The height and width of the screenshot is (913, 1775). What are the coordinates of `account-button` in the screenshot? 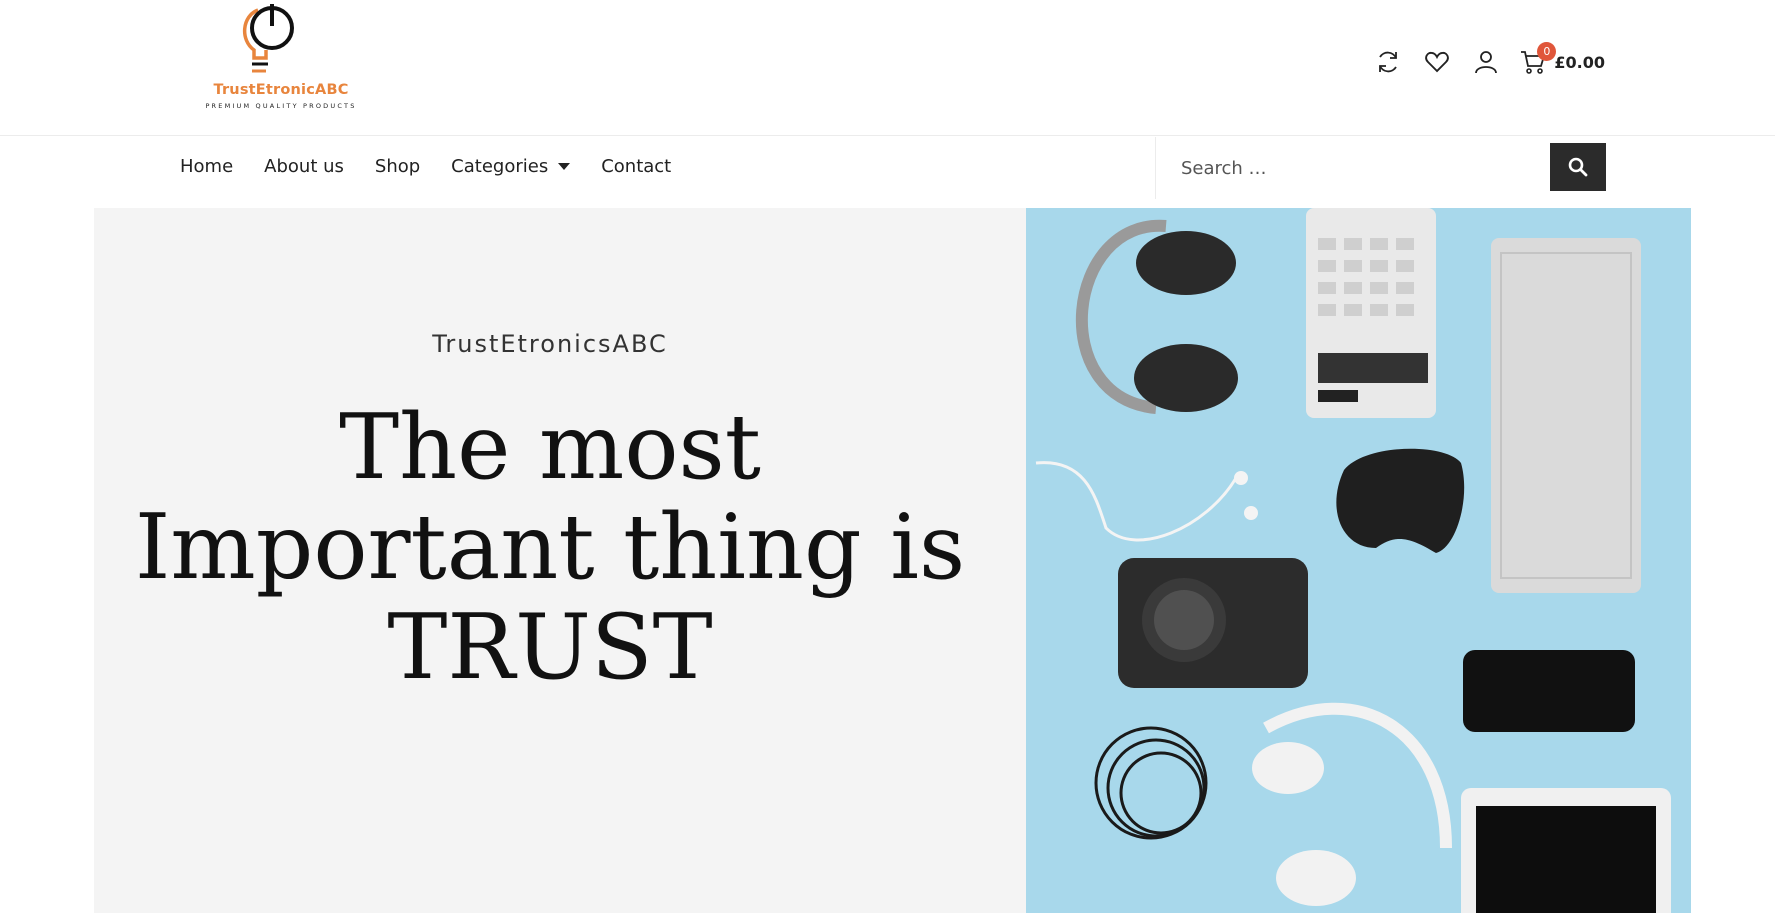 It's located at (1486, 62).